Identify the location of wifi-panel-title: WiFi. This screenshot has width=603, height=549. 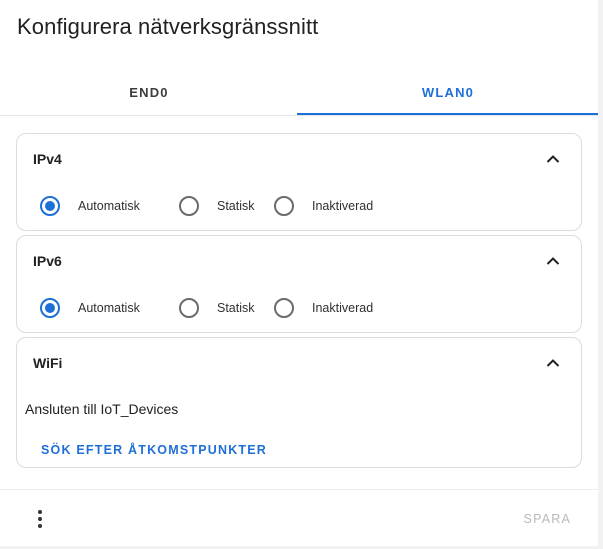
(48, 363).